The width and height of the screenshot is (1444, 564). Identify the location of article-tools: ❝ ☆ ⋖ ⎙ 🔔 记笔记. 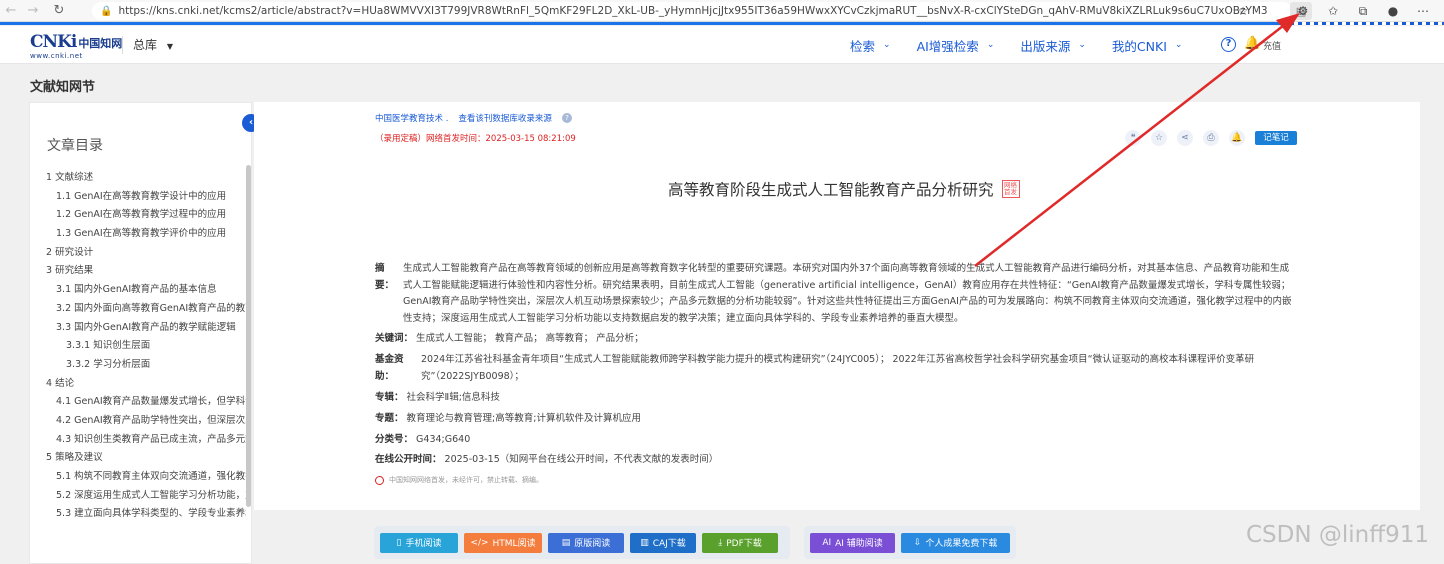
(1211, 138).